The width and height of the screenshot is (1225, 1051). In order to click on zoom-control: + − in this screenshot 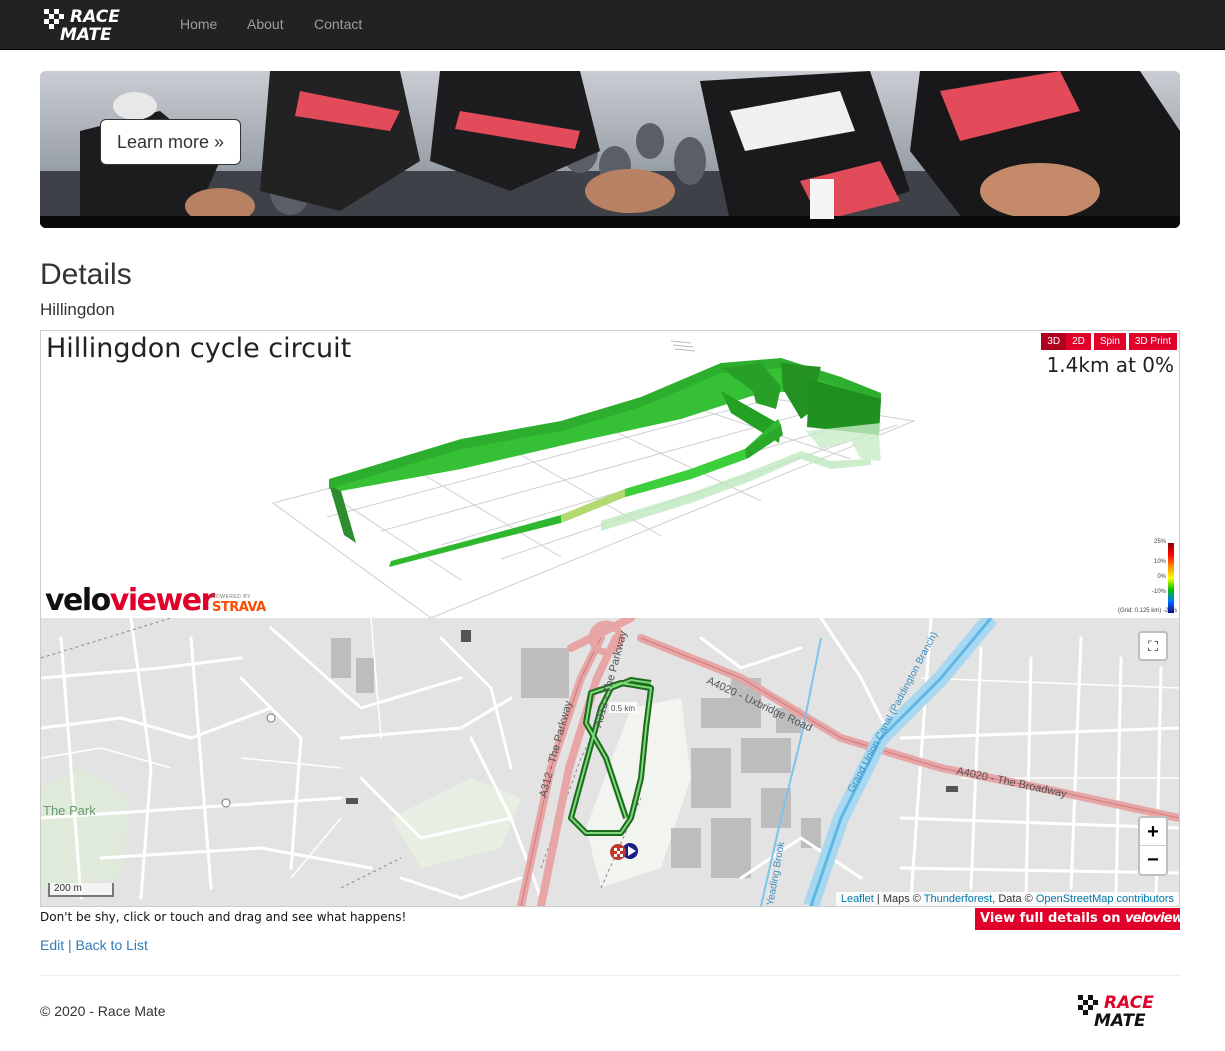, I will do `click(1153, 846)`.